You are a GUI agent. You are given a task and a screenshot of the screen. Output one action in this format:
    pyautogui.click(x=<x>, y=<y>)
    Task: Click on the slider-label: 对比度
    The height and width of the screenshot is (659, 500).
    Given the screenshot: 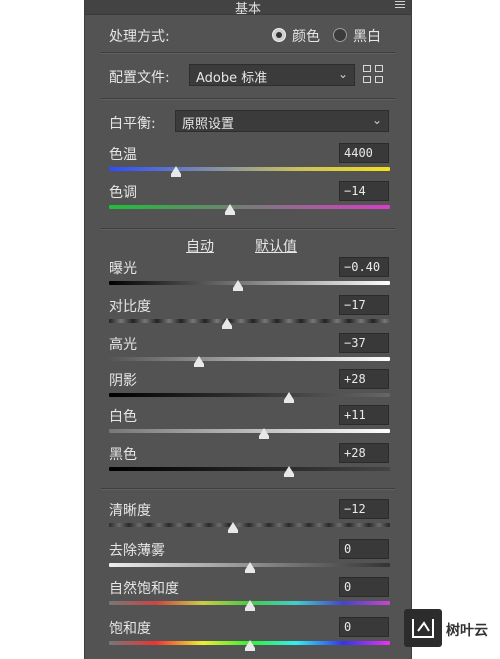 What is the action you would take?
    pyautogui.click(x=130, y=307)
    